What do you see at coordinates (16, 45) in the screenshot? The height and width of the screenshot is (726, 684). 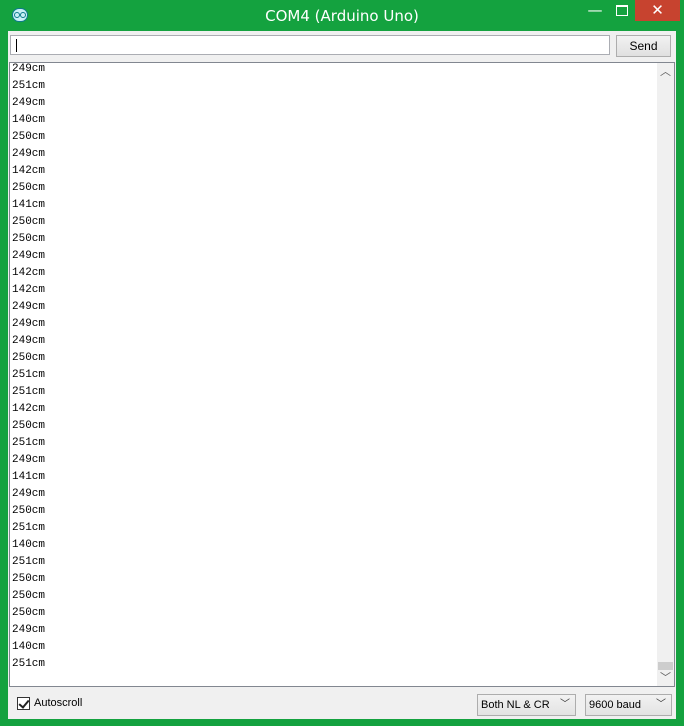 I see `text-caret` at bounding box center [16, 45].